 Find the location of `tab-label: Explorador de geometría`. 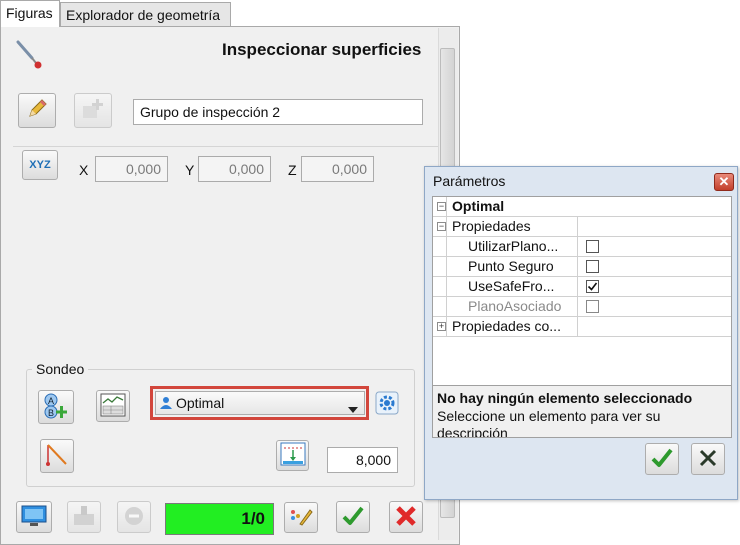

tab-label: Explorador de geometría is located at coordinates (143, 15).